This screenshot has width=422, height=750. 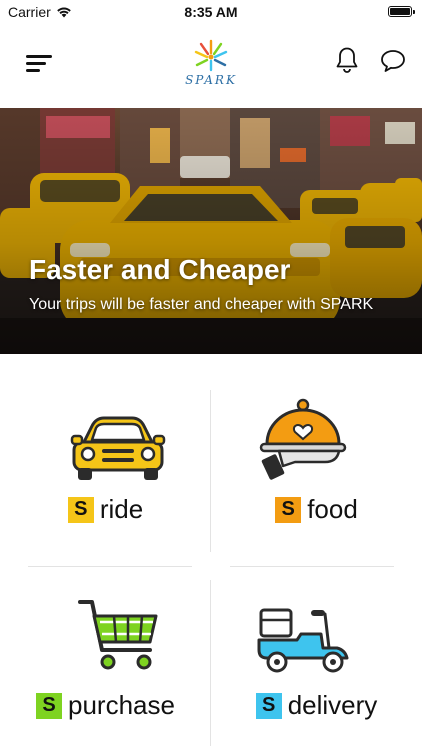 I want to click on hamburger-menu-icon, so click(x=39, y=56).